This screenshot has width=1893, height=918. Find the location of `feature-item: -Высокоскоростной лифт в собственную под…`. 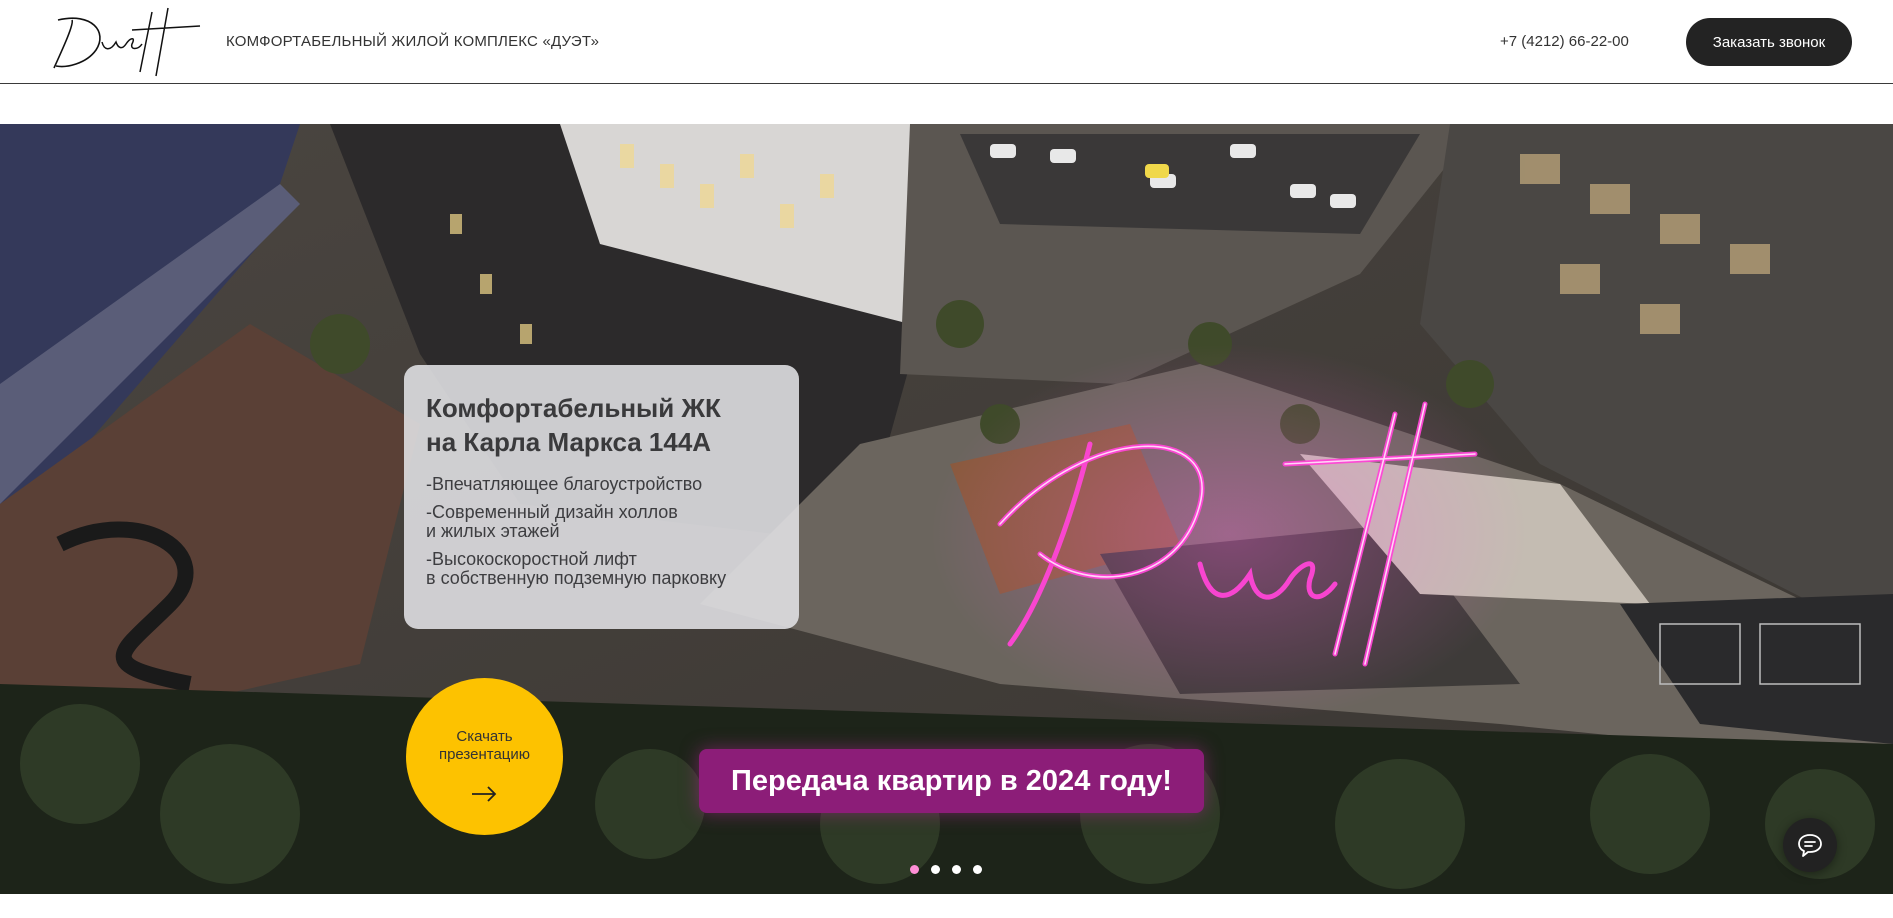

feature-item: -Высокоскоростной лифт в собственную под… is located at coordinates (576, 568).